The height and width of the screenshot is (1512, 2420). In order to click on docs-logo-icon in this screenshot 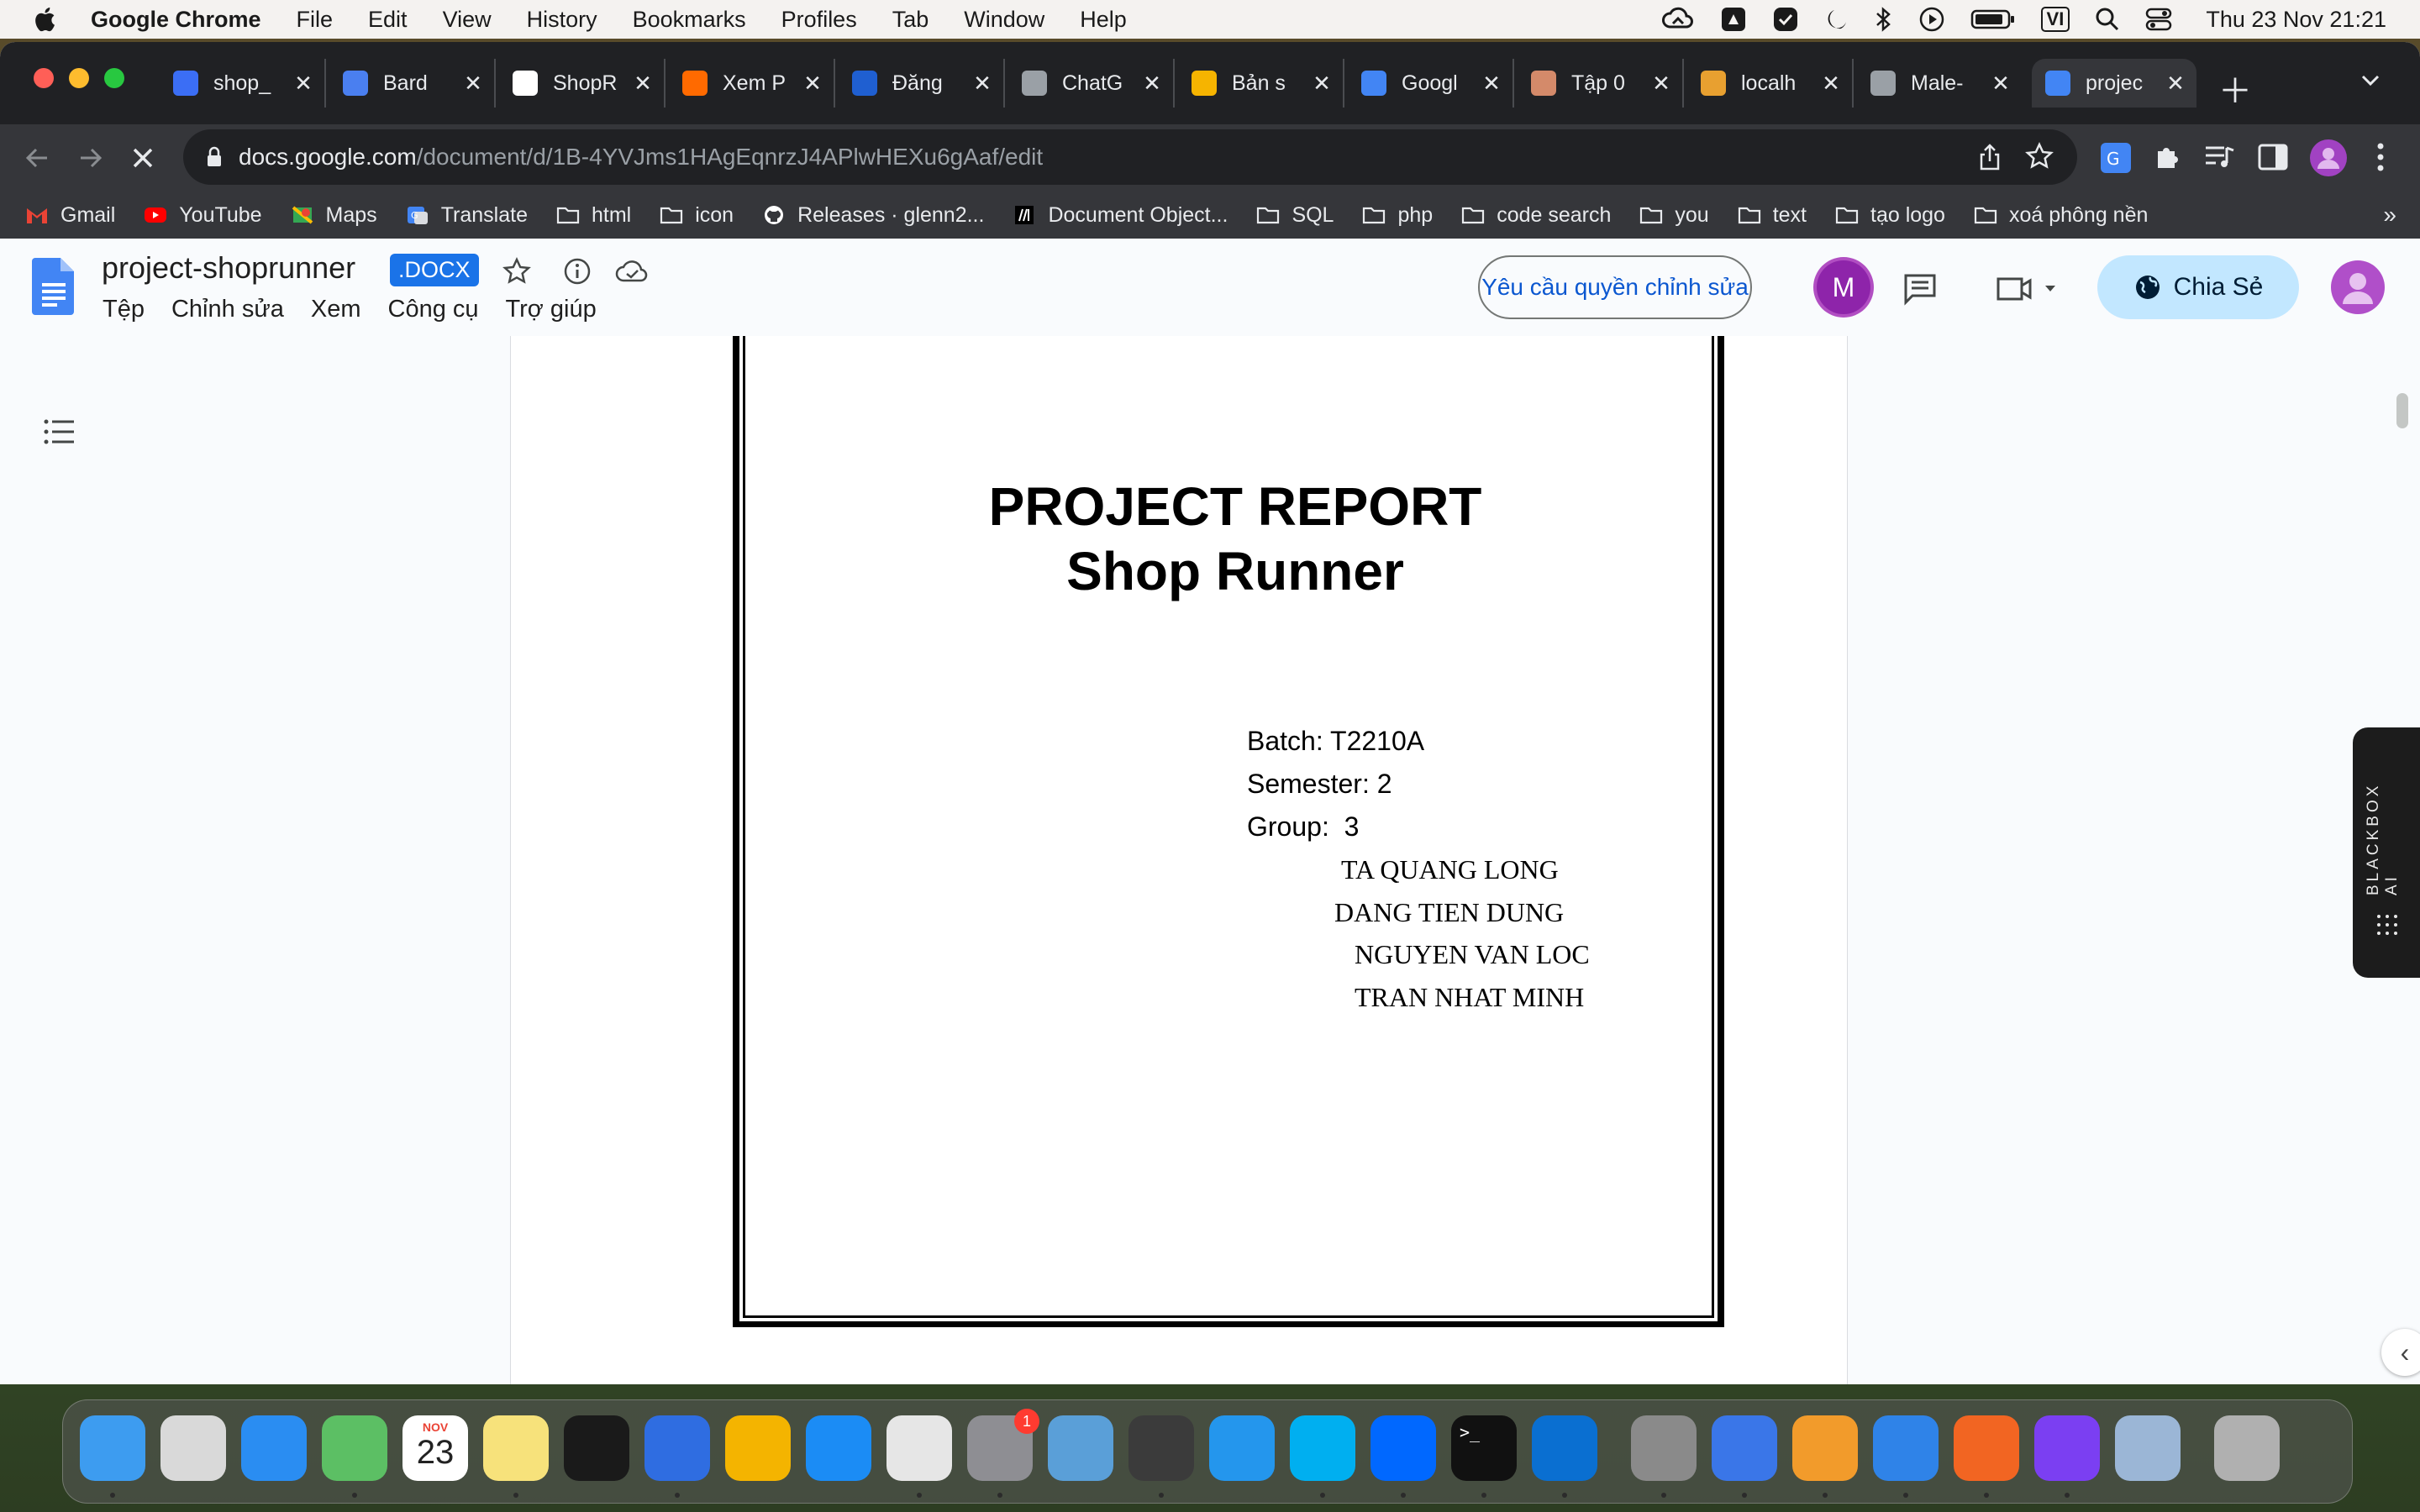, I will do `click(54, 288)`.